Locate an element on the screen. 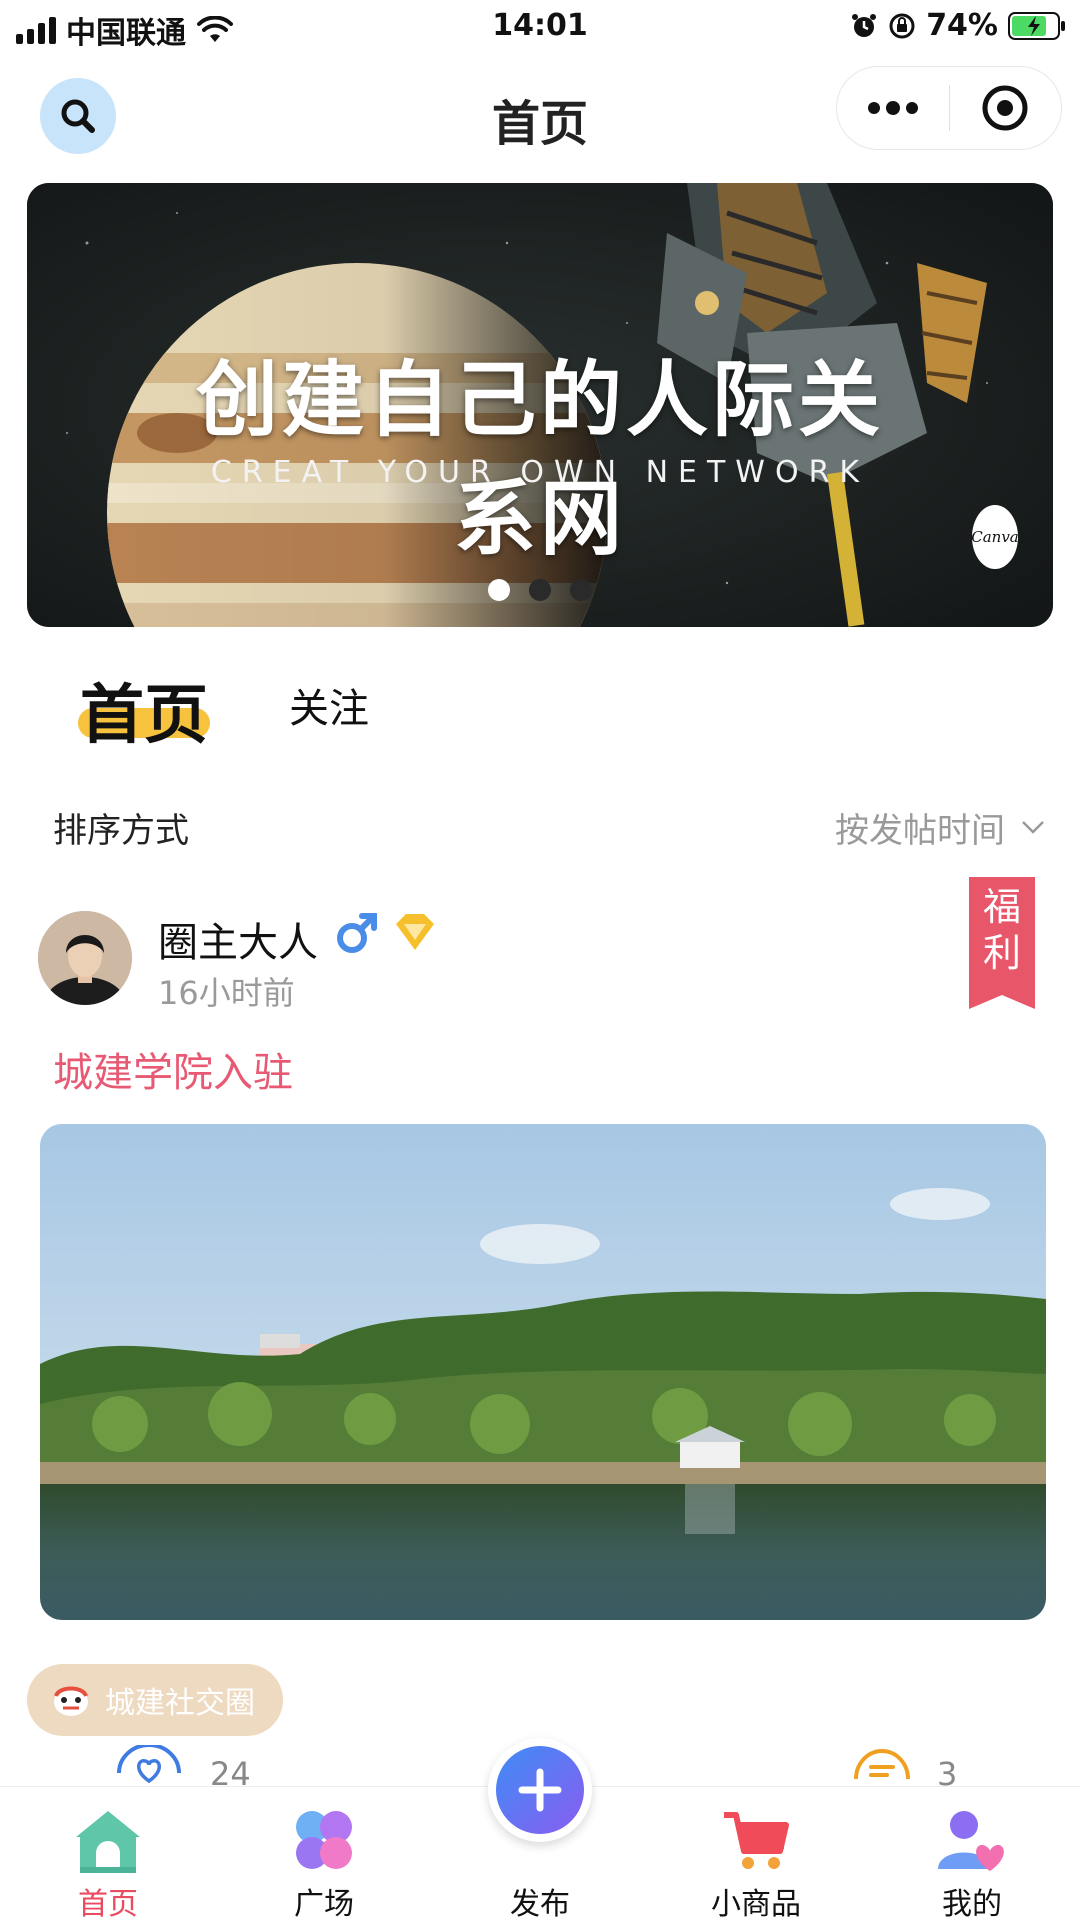 This screenshot has height=1920, width=1080. mini-program-capsule is located at coordinates (949, 108).